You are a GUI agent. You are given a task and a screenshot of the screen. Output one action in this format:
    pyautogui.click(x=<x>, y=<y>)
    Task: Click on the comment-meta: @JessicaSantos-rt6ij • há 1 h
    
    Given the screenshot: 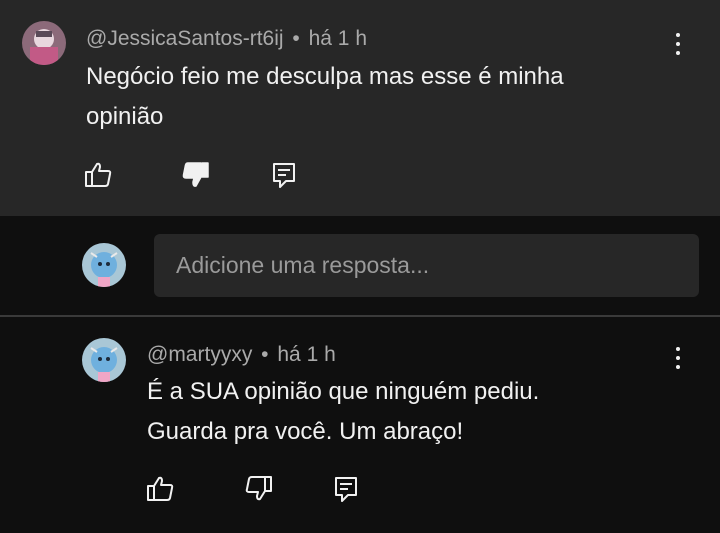 What is the action you would take?
    pyautogui.click(x=226, y=39)
    